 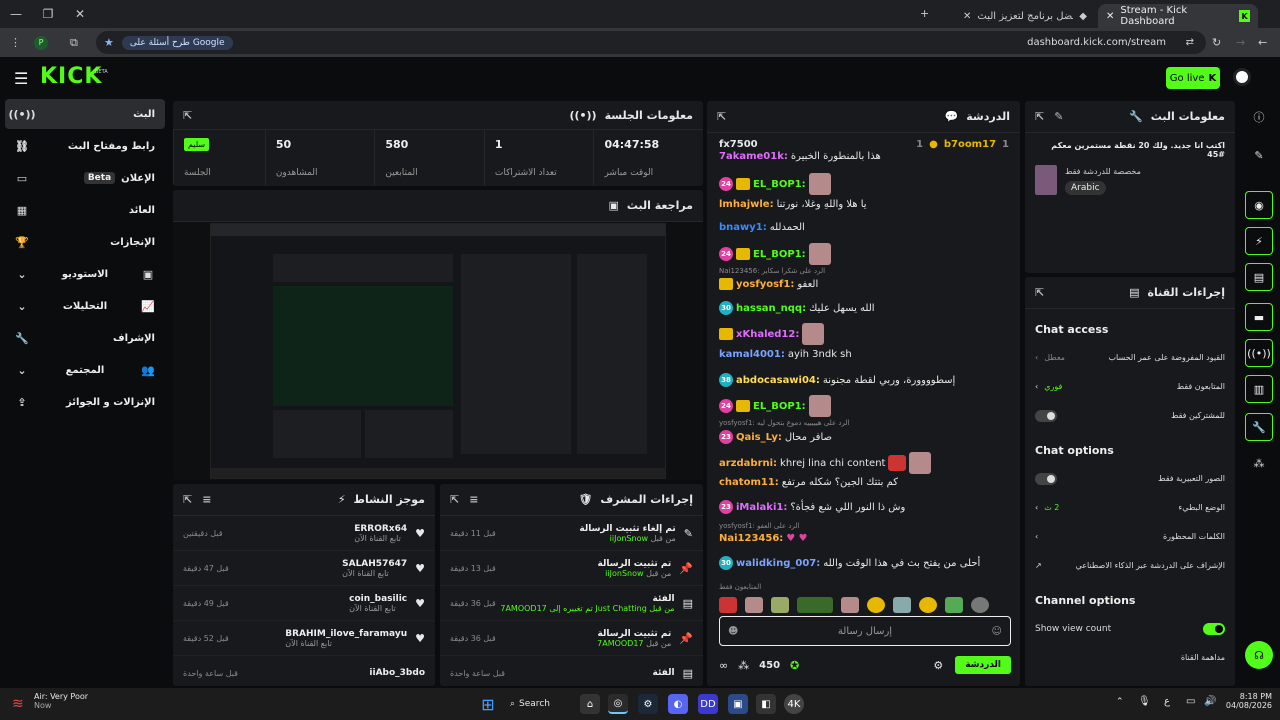 What do you see at coordinates (85, 402) in the screenshot?
I see `sidebar-item-drops: ⇪ الإنزالات و الجوائز` at bounding box center [85, 402].